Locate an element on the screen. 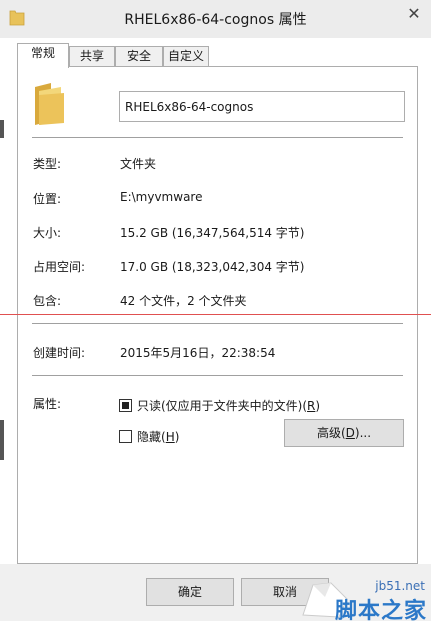  watermark-url: jb51.net is located at coordinates (400, 586).